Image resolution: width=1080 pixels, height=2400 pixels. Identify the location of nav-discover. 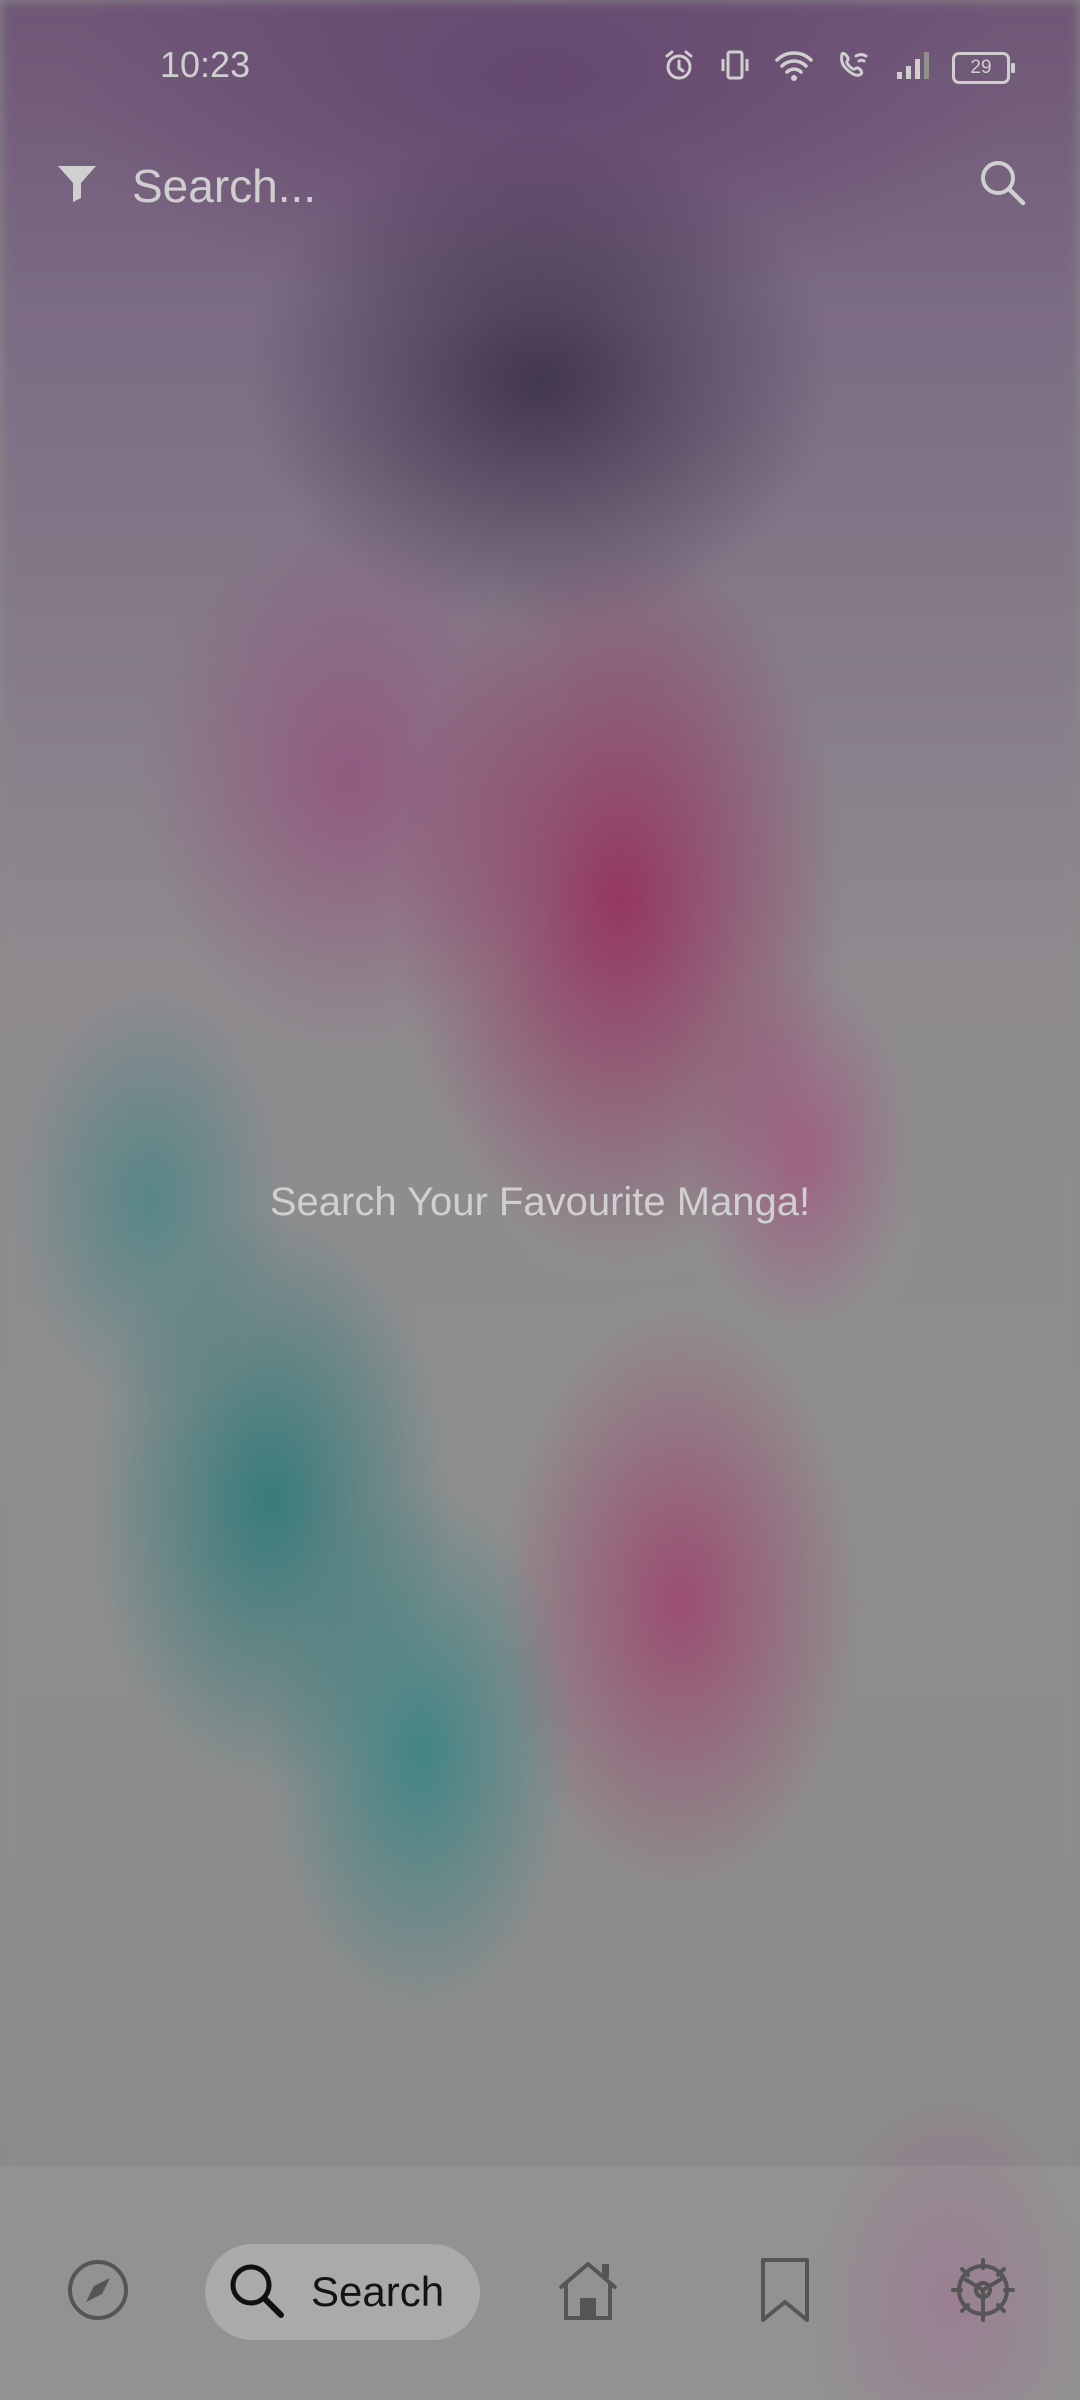
(97, 2292).